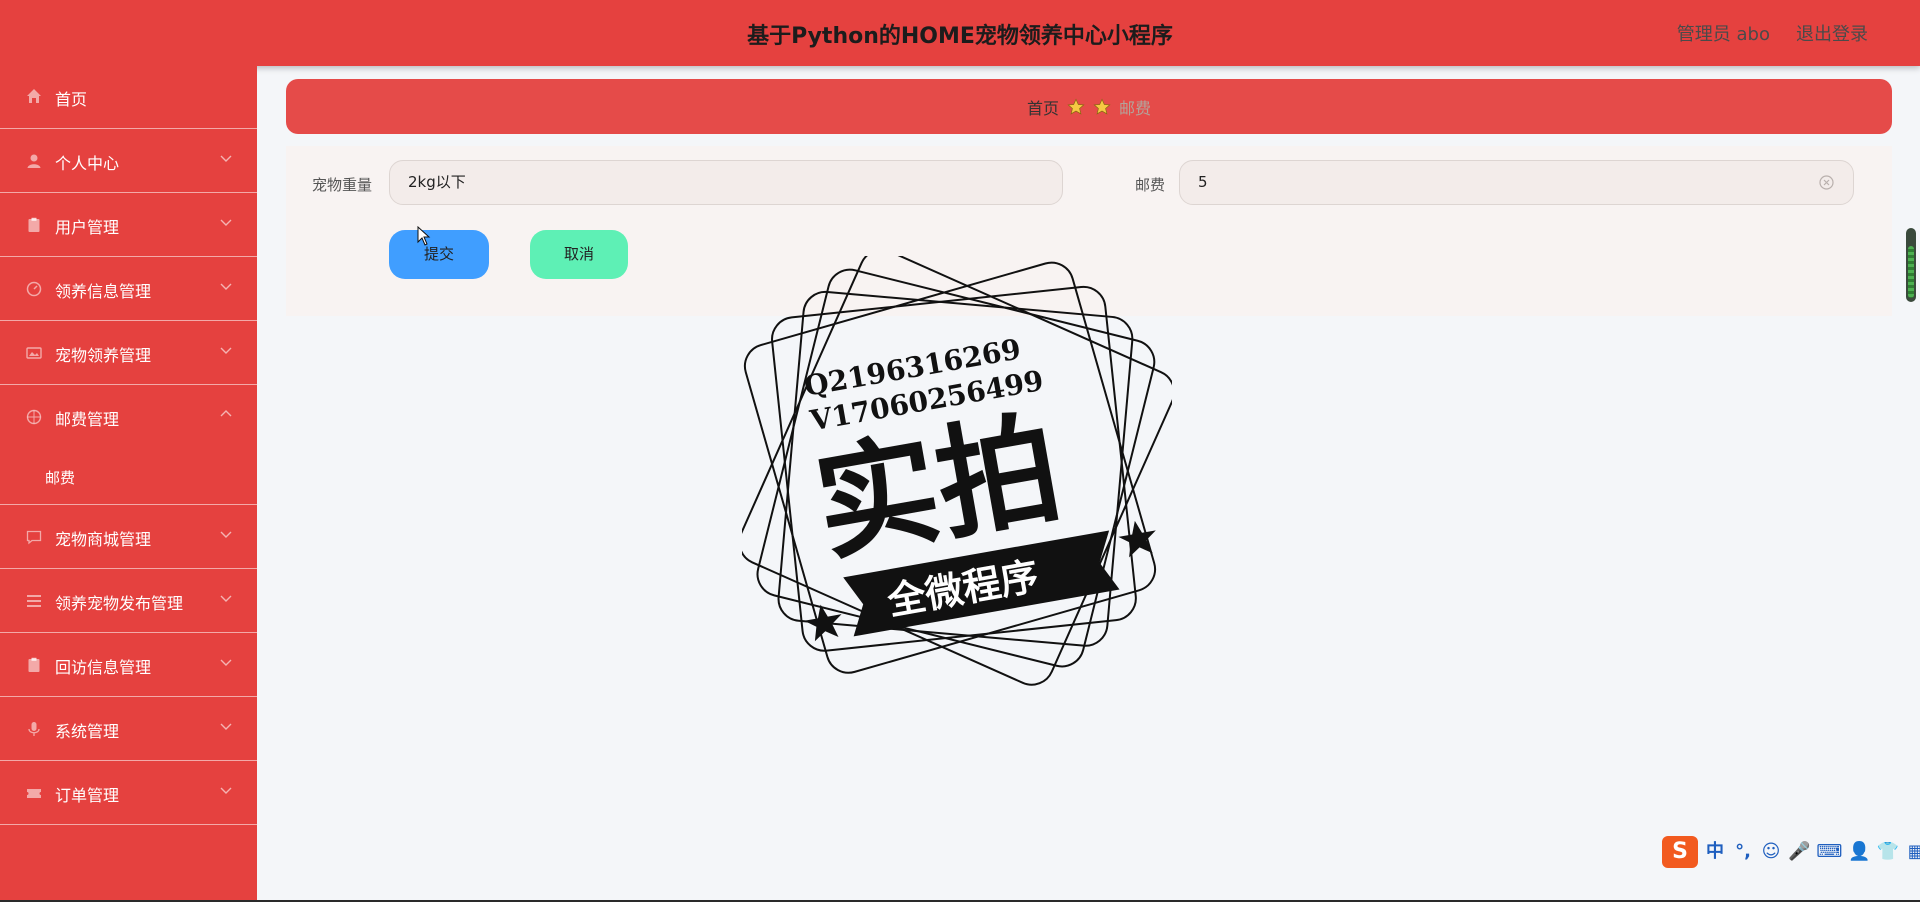  I want to click on cancel-button: 取消, so click(579, 254).